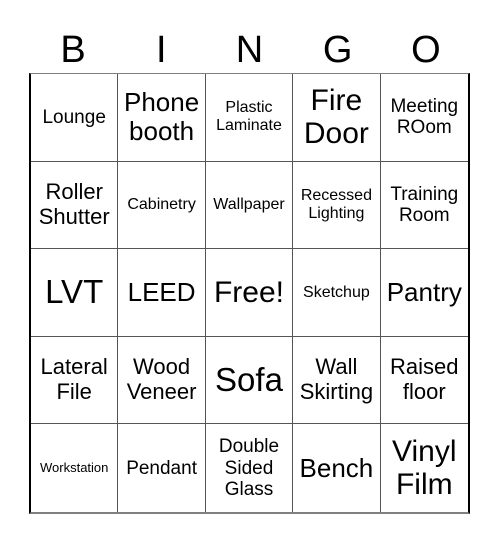 Image resolution: width=500 pixels, height=544 pixels. Describe the element at coordinates (337, 380) in the screenshot. I see `bingo-cell: Wall Skirting` at that location.